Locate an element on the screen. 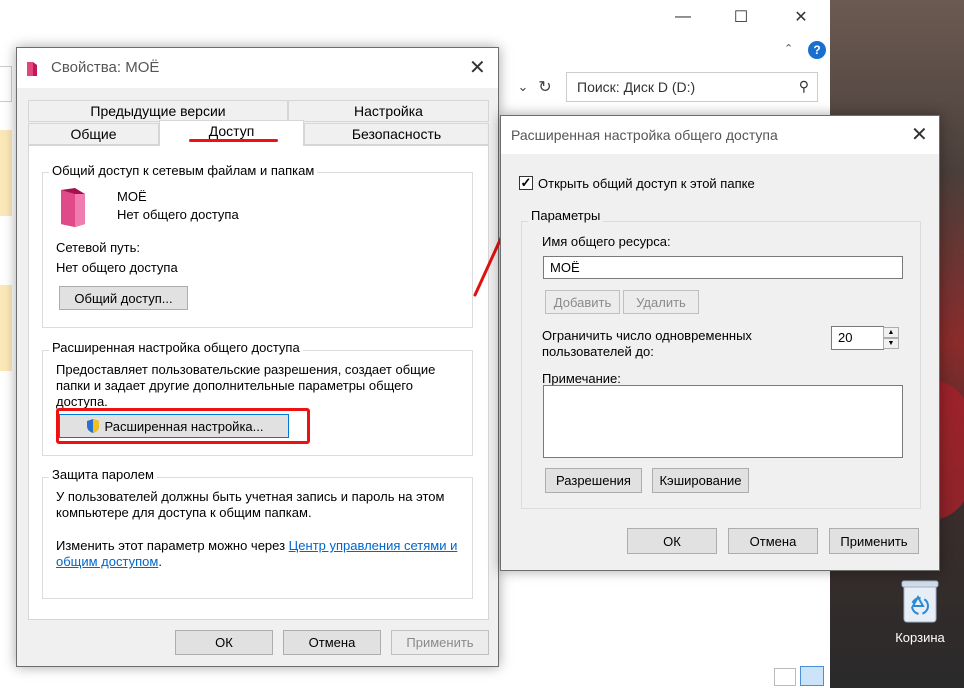 This screenshot has width=964, height=688. network-path-label: Сетевой путь: is located at coordinates (98, 247).